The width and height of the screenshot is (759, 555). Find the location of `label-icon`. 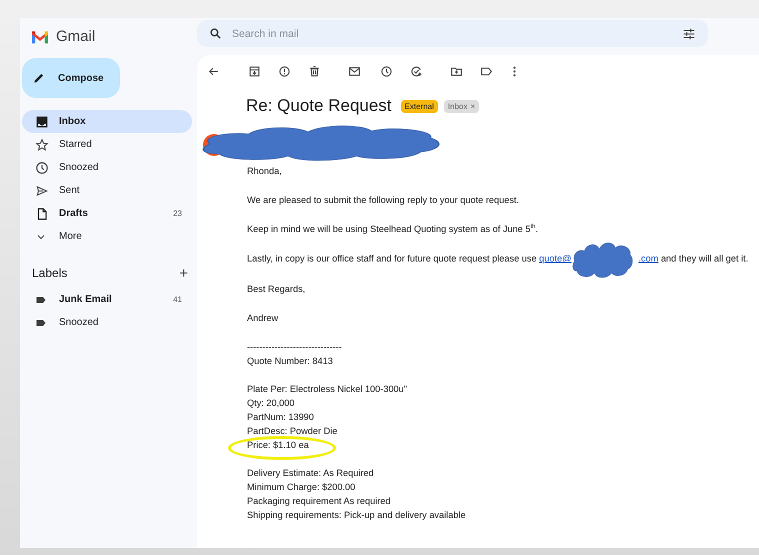

label-icon is located at coordinates (486, 71).